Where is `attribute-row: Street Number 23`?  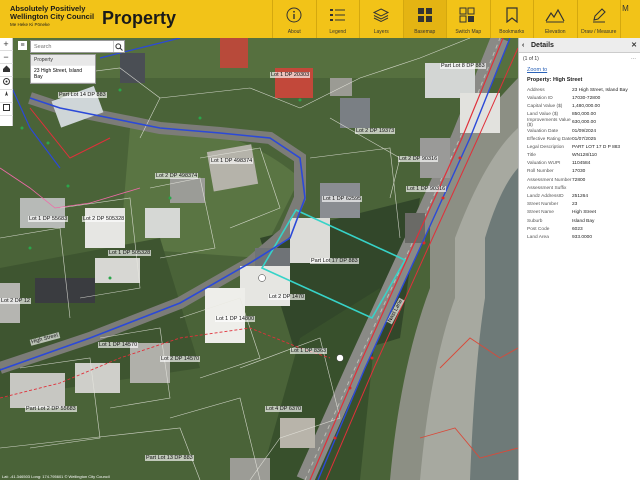 attribute-row: Street Number 23 is located at coordinates (583, 205).